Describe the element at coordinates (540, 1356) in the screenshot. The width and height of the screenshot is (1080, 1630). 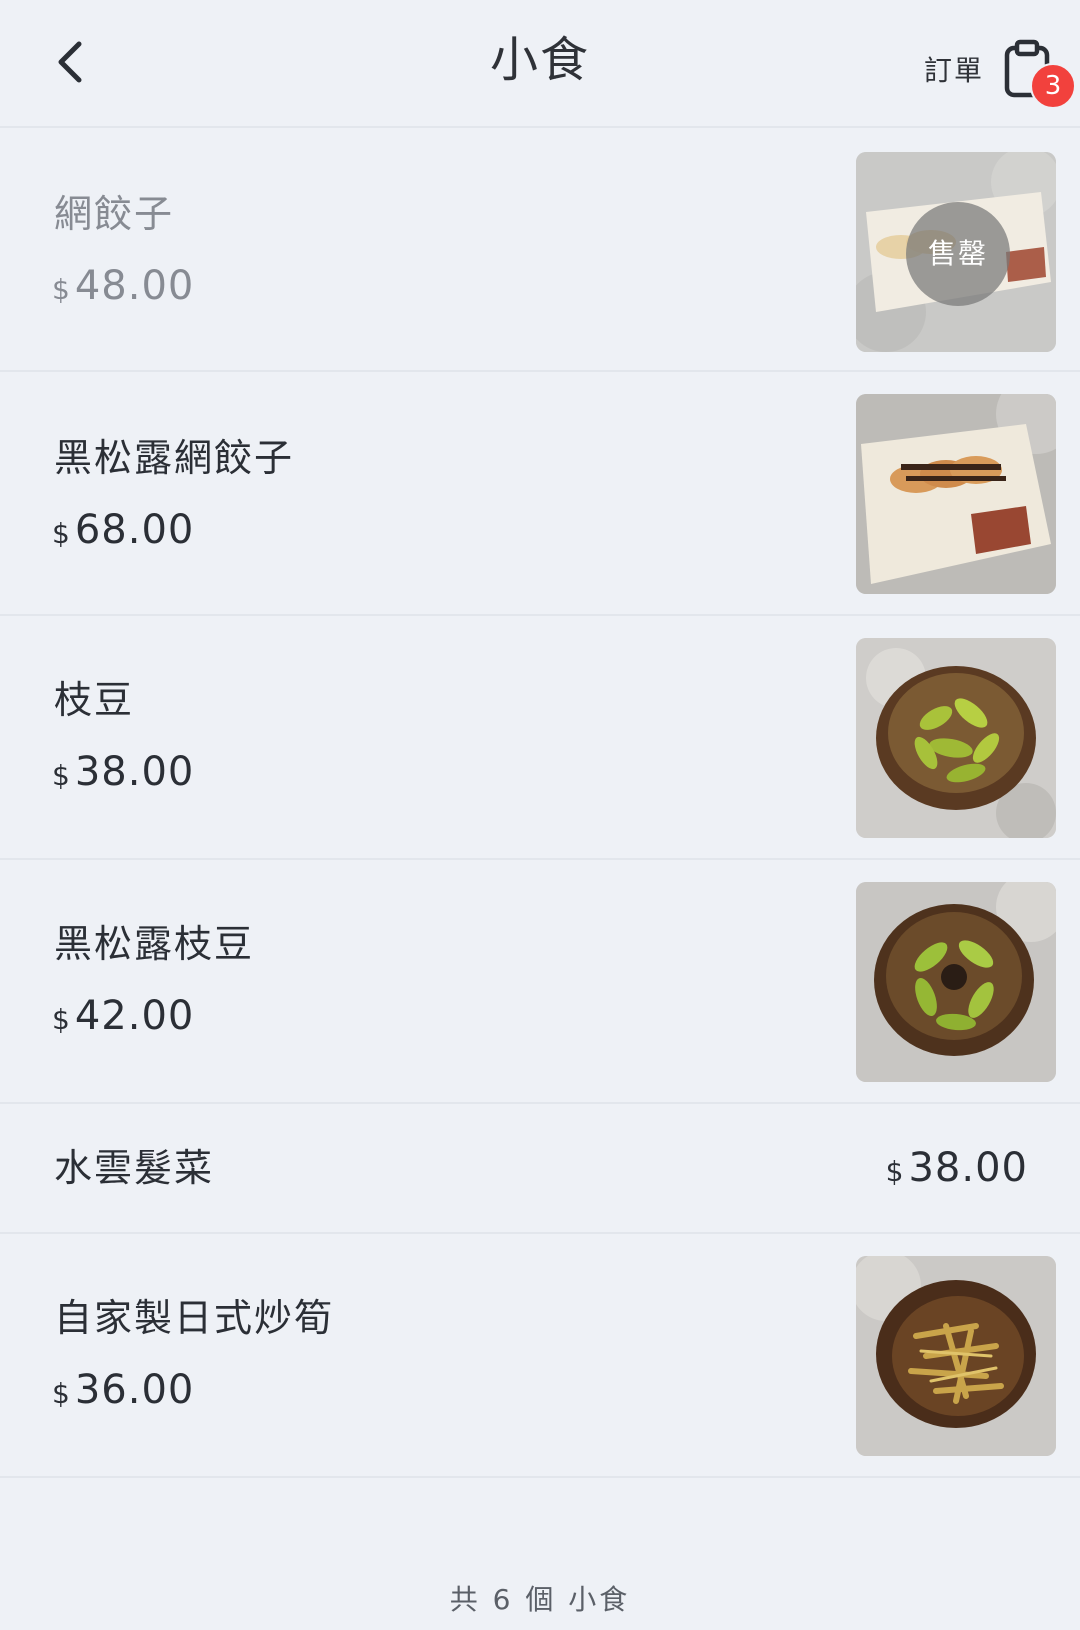
I see `menu-item: 自家製日式炒筍 $36.00` at that location.